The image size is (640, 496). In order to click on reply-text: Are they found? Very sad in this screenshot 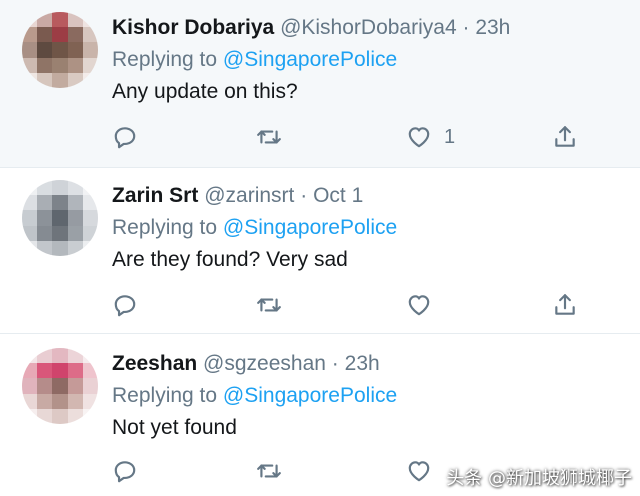, I will do `click(230, 259)`.